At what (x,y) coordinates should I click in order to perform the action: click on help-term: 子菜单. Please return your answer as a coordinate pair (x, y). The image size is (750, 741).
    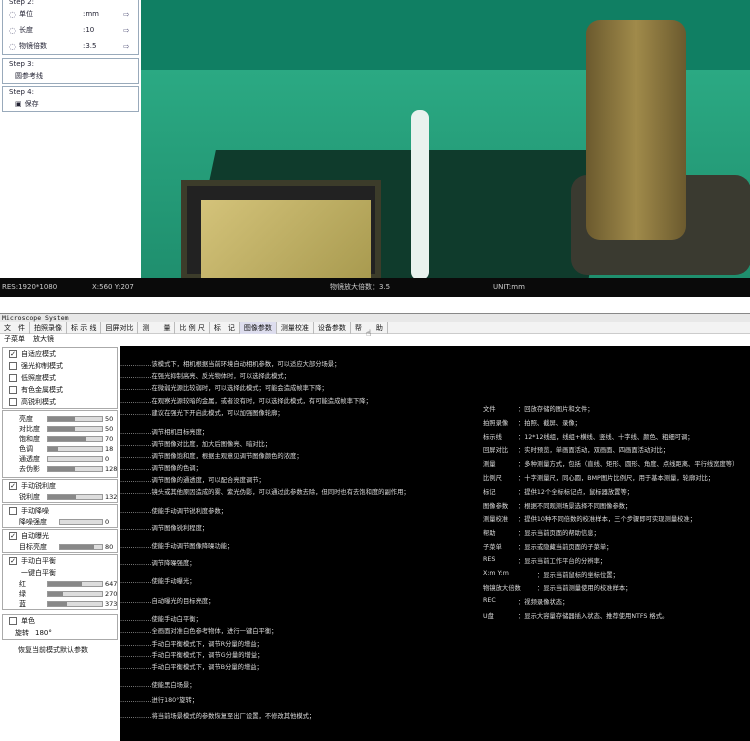
    Looking at the image, I should click on (492, 547).